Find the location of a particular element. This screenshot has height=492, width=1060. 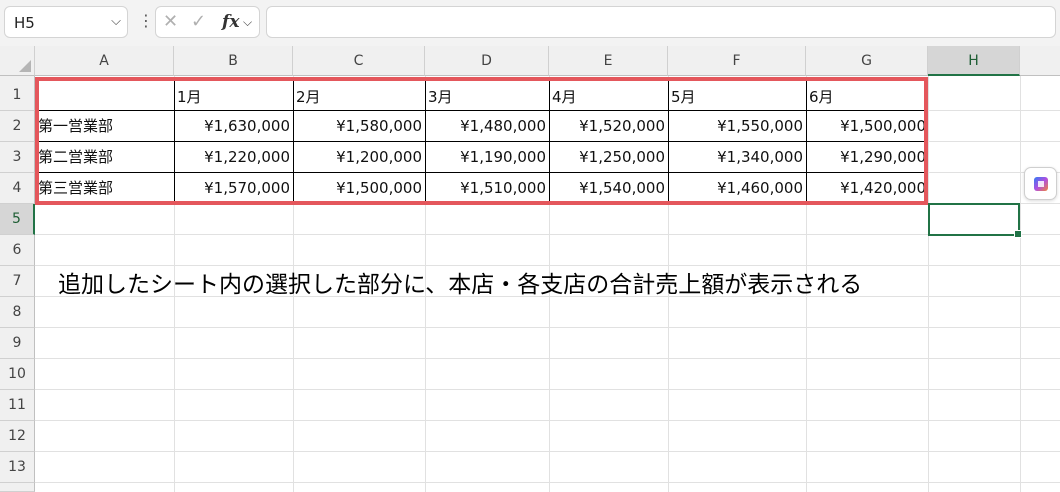

column-header-b: B is located at coordinates (233, 61).